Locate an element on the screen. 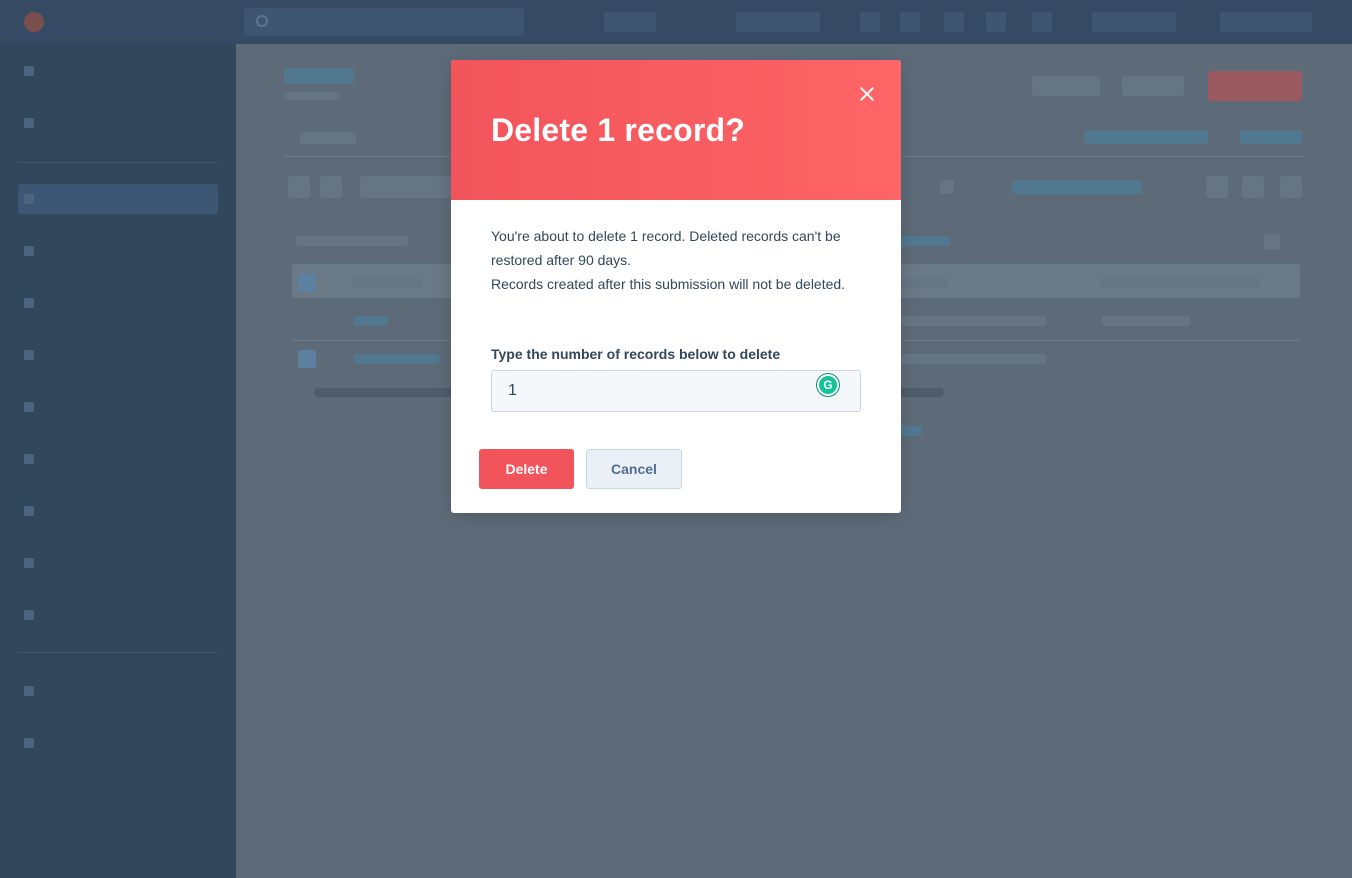 The width and height of the screenshot is (1352, 878). advanced-filters-placeholder is located at coordinates (1077, 187).